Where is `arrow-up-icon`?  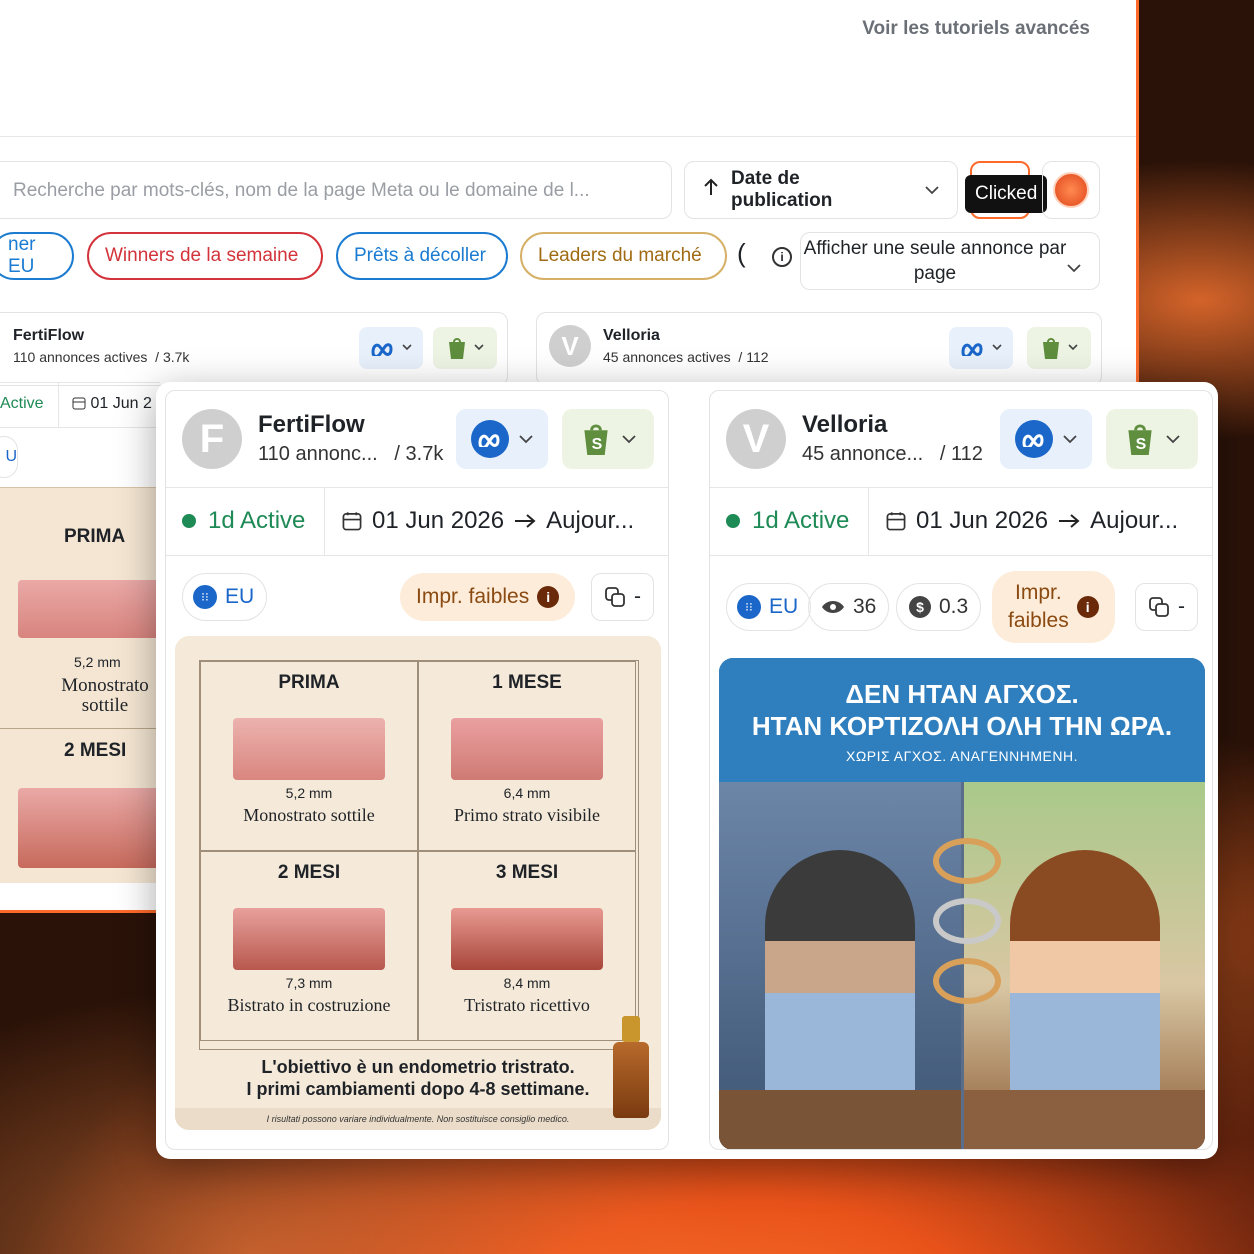
arrow-up-icon is located at coordinates (711, 190).